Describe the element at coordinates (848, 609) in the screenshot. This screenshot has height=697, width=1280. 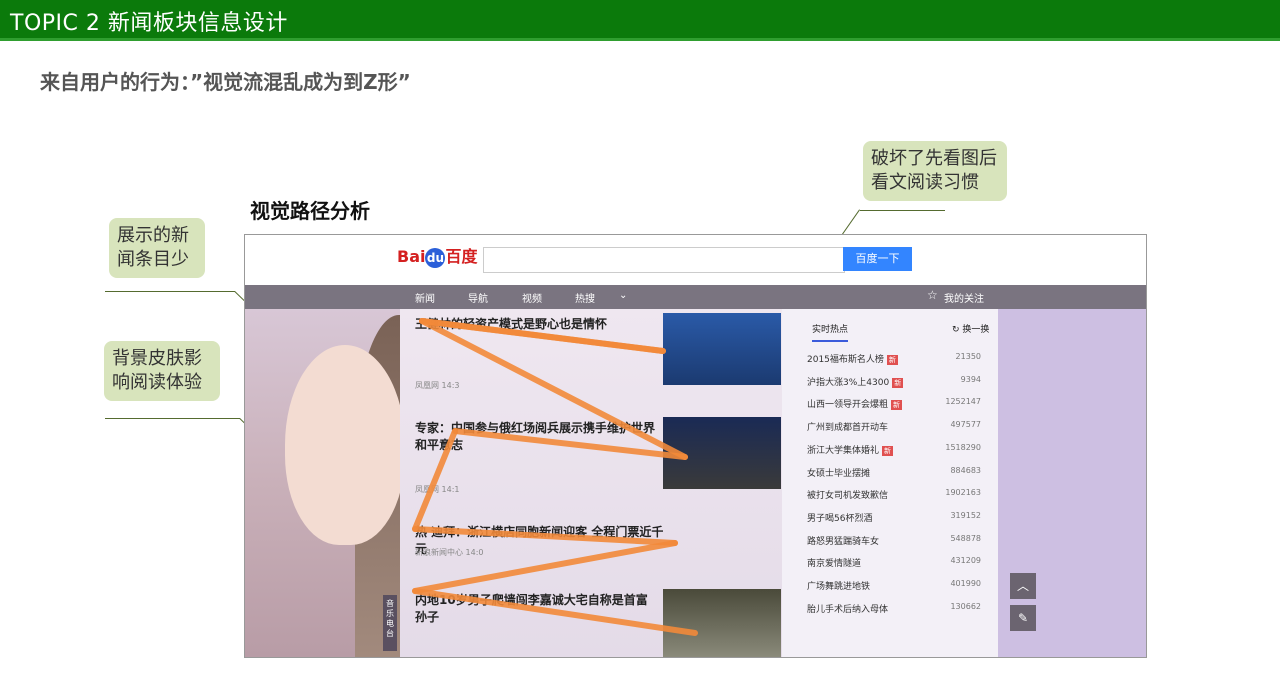
I see `hot-item-label: 胎儿手术后纳入母体` at that location.